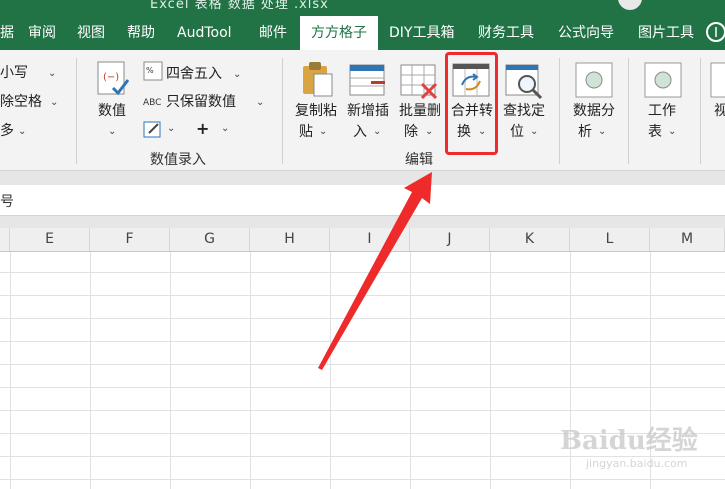 The height and width of the screenshot is (489, 725). I want to click on watermark-url: jingyan.baidu.com, so click(637, 463).